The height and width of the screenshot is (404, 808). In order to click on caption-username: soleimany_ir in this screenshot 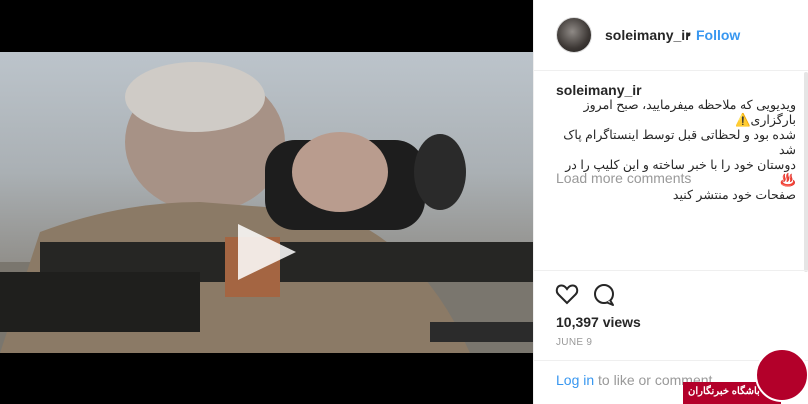, I will do `click(599, 90)`.